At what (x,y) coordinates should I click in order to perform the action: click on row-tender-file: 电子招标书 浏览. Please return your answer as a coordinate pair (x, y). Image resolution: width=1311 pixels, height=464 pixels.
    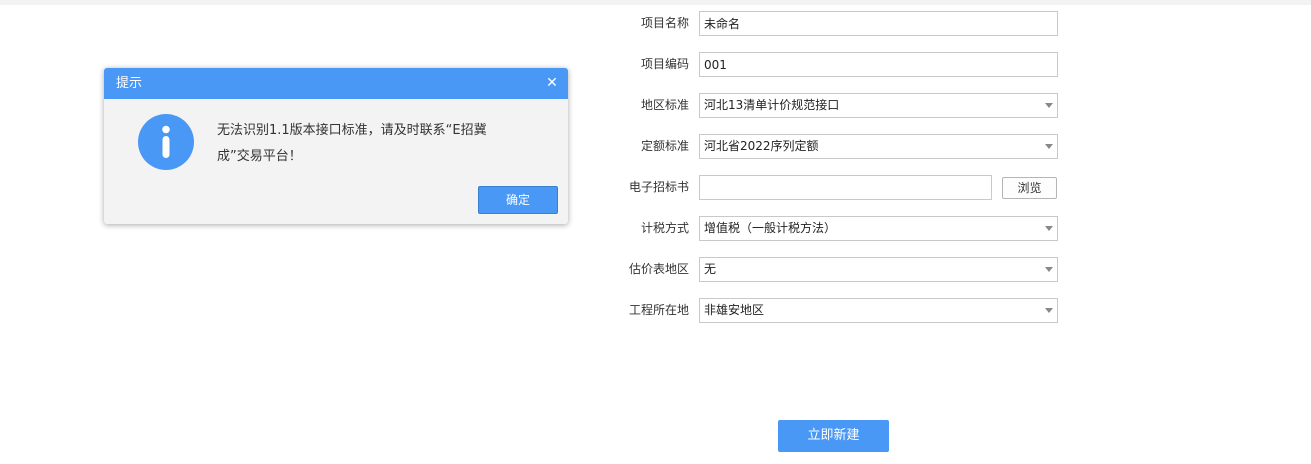
    Looking at the image, I should click on (830, 187).